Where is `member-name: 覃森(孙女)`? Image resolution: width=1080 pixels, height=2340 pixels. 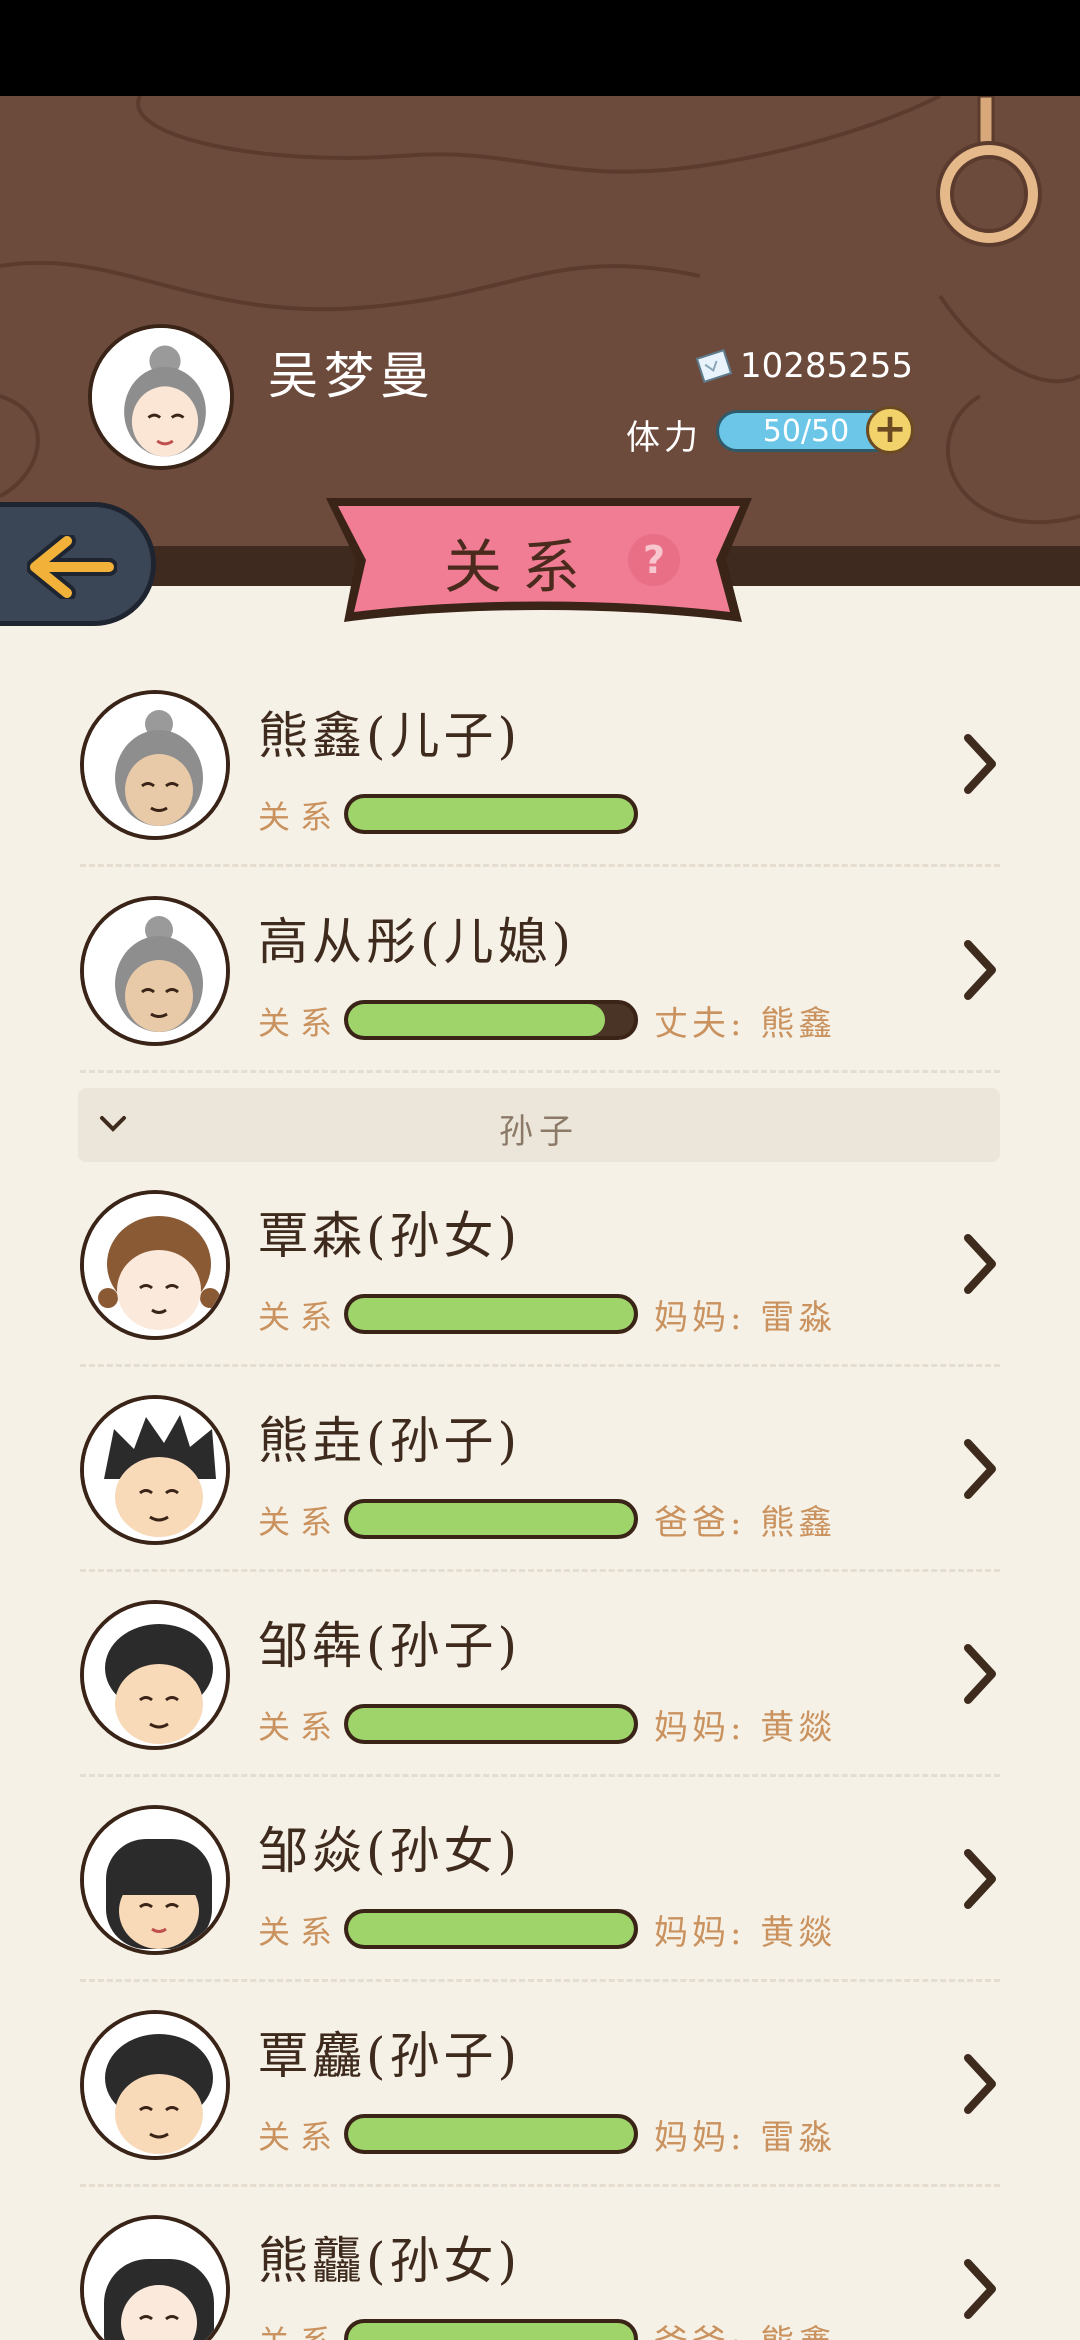
member-name: 覃森(孙女) is located at coordinates (390, 1236).